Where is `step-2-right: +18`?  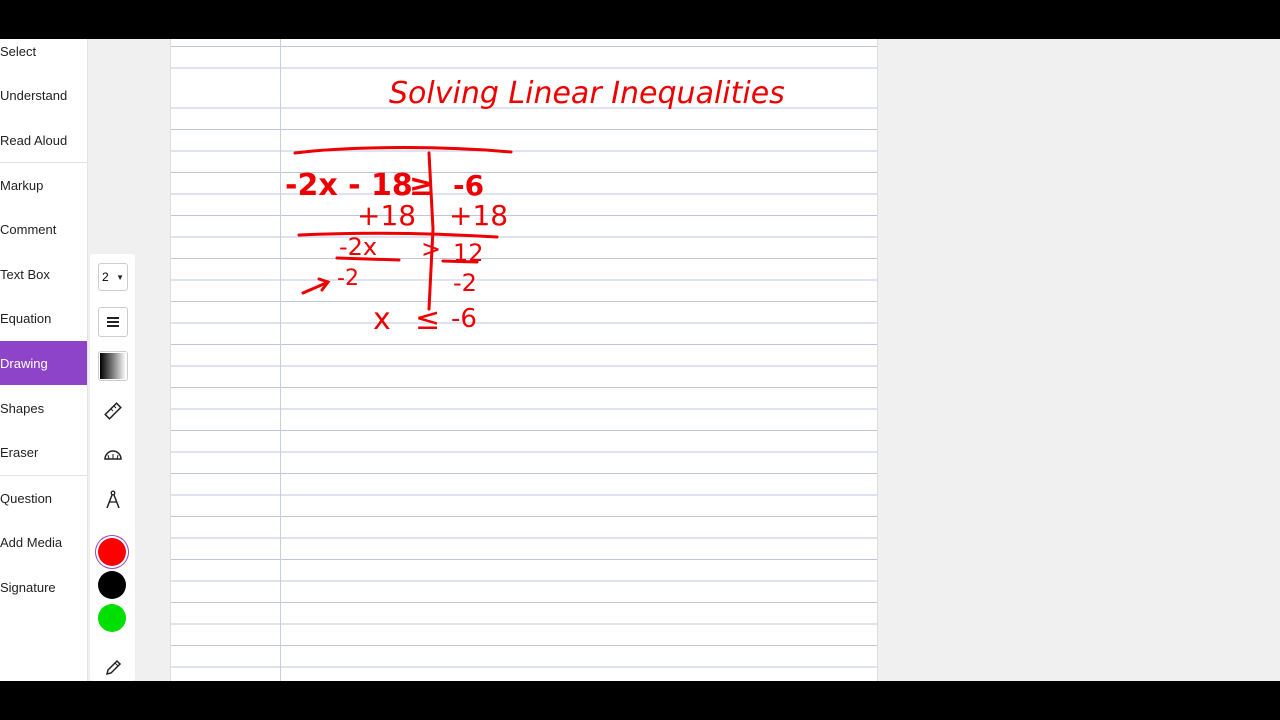
step-2-right: +18 is located at coordinates (478, 215).